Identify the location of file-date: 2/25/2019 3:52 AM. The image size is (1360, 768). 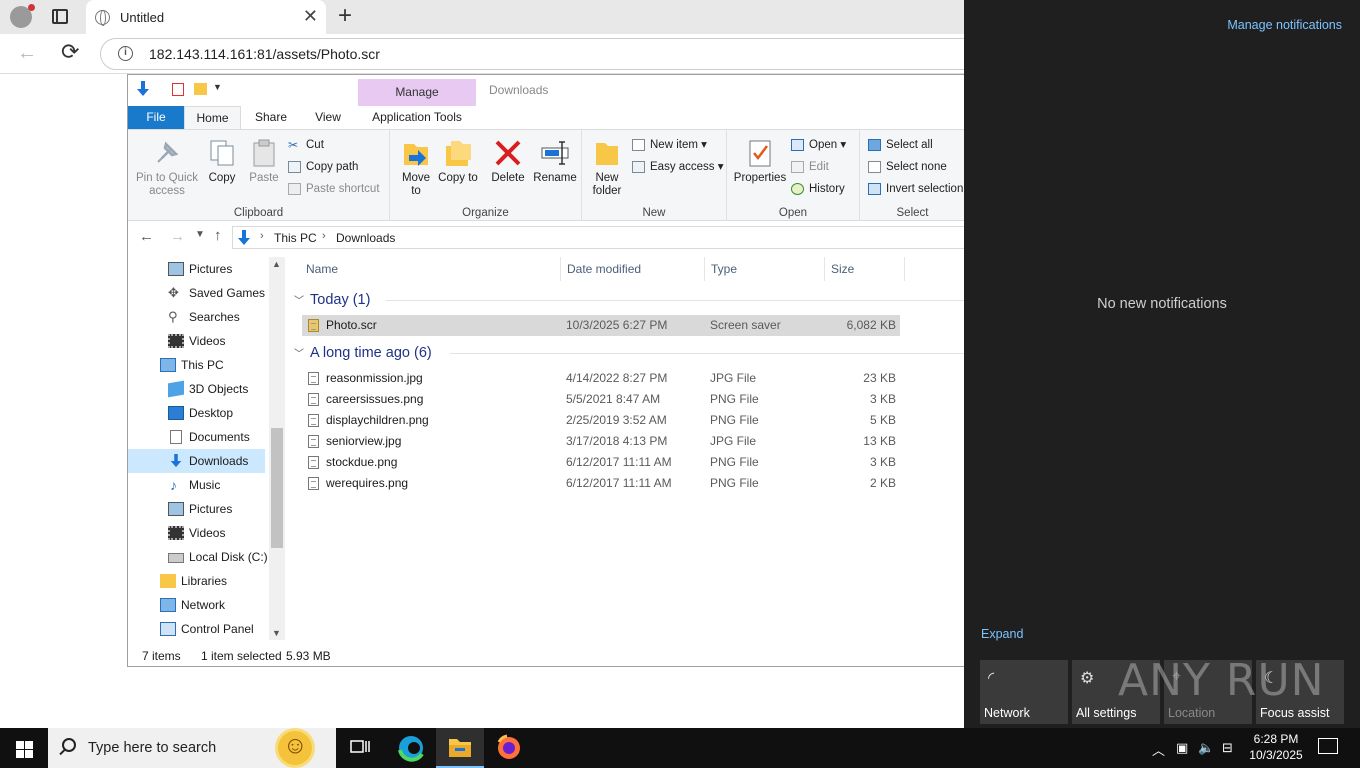
(616, 420).